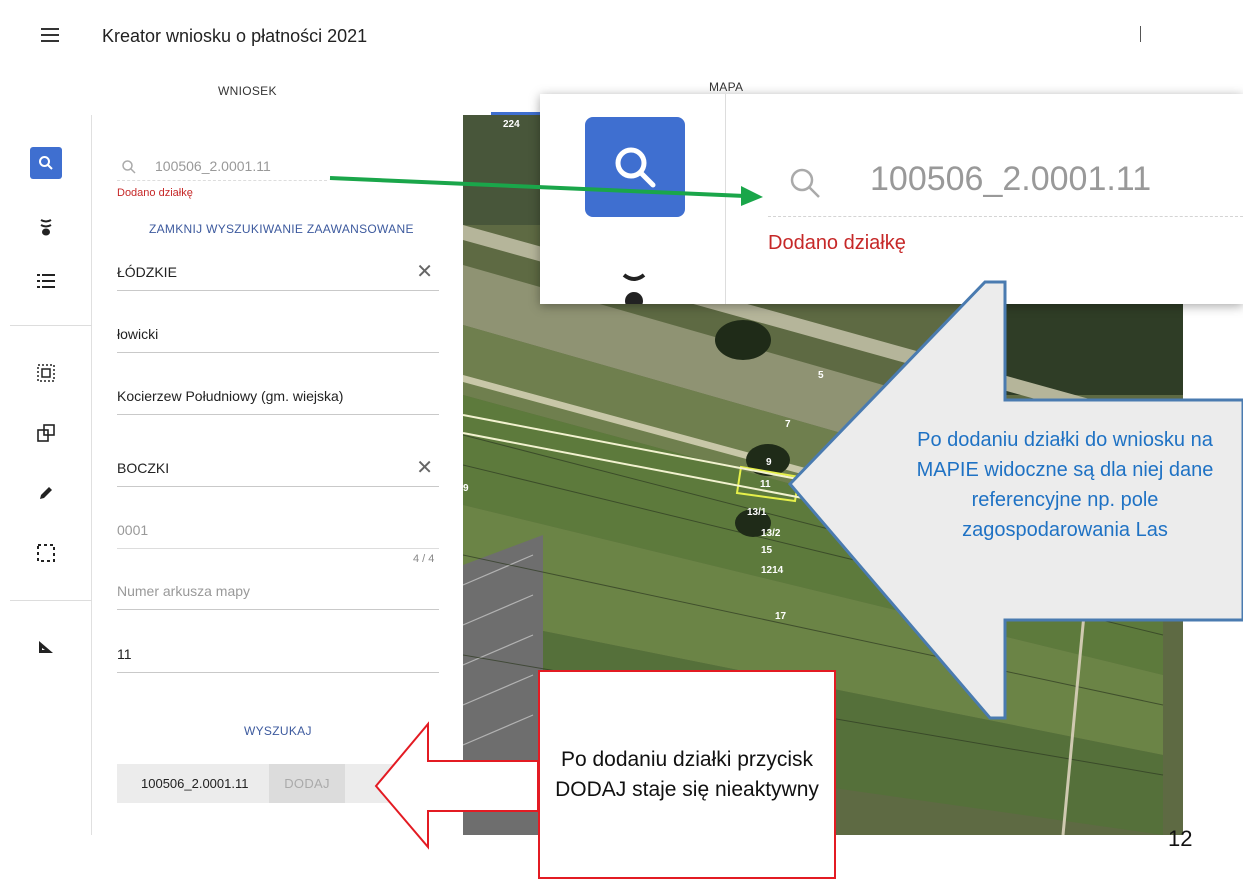 This screenshot has width=1243, height=879. I want to click on page-number: 12, so click(1180, 838).